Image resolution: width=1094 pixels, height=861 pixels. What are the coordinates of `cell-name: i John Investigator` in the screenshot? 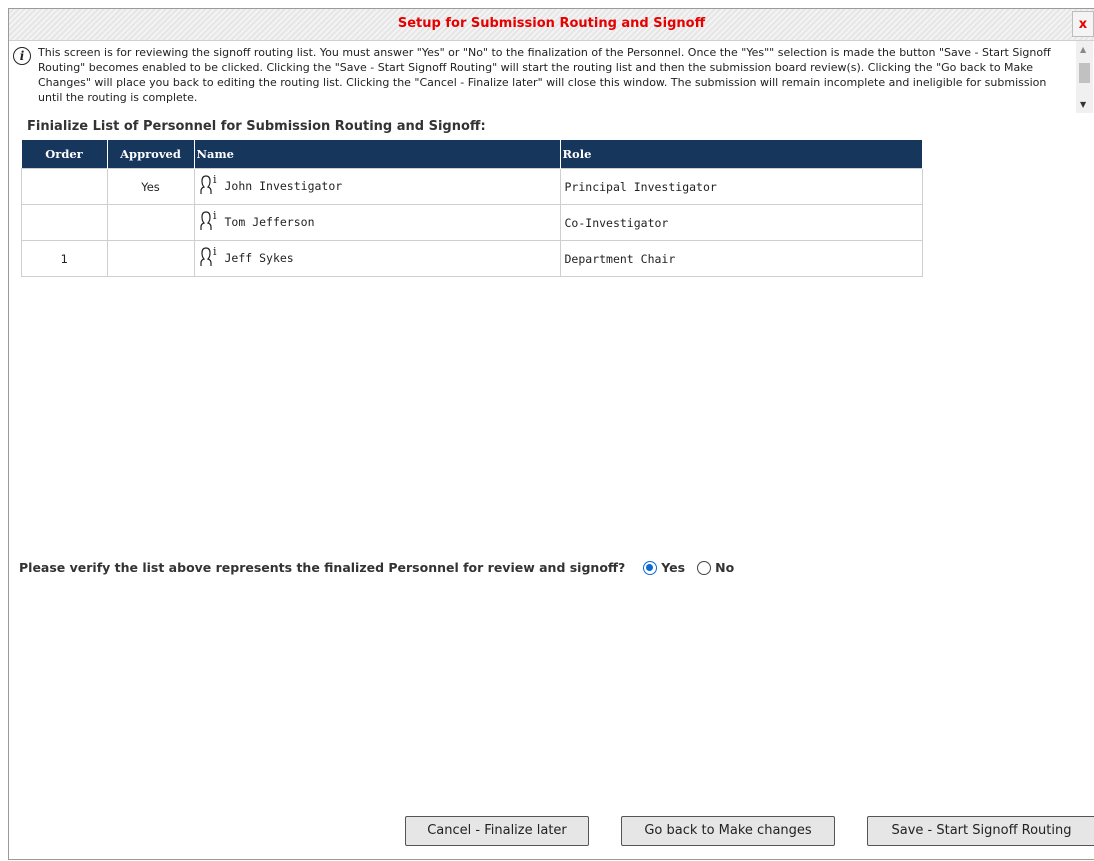 It's located at (377, 186).